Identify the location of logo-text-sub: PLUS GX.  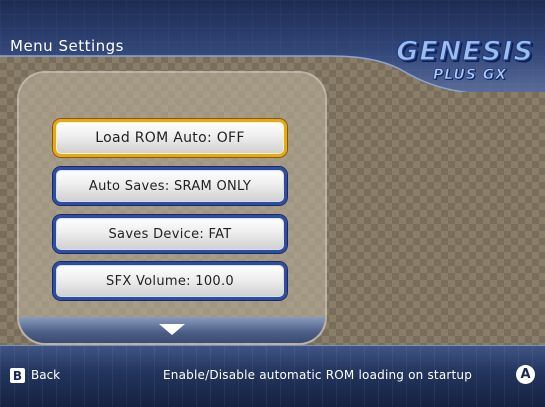
(470, 75).